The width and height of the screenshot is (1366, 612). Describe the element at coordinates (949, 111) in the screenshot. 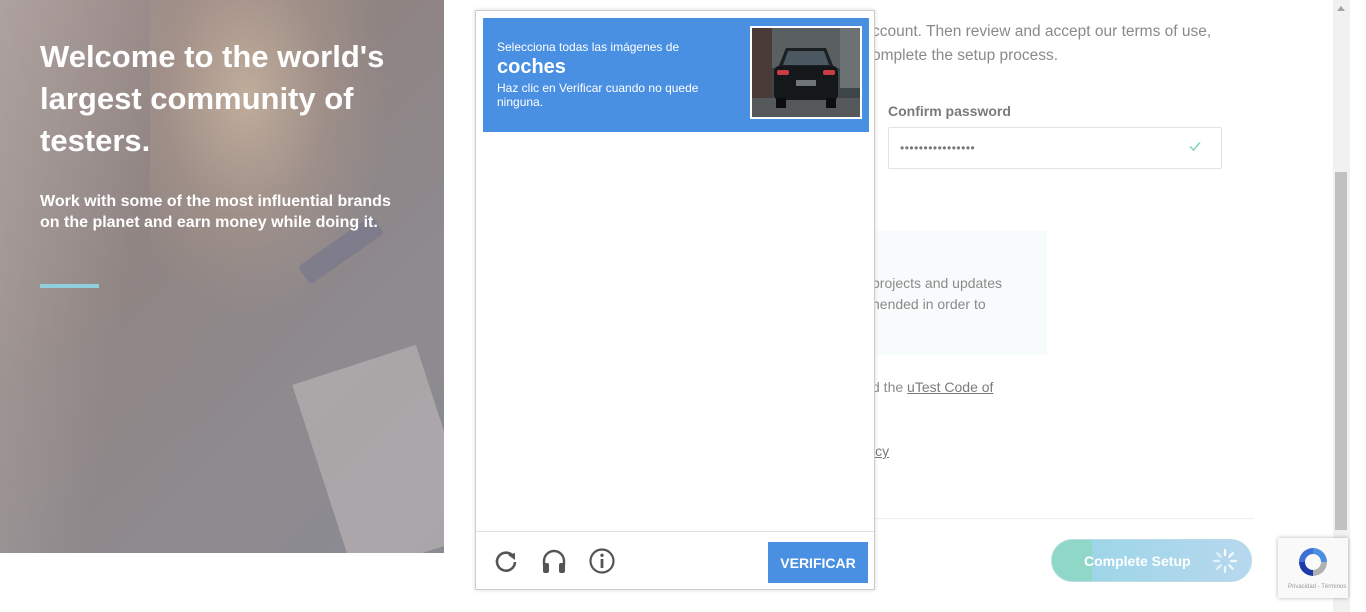

I see `confirm-password-label: Confirm password` at that location.